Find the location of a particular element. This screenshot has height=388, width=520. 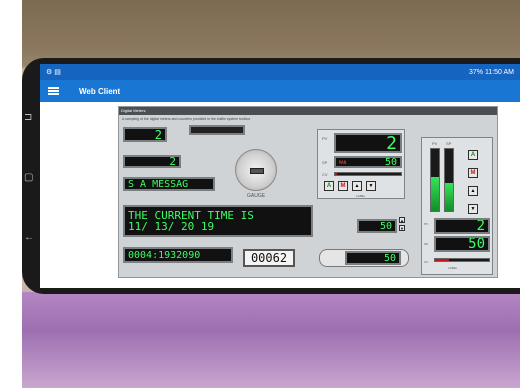

increase-button: ▲ is located at coordinates (357, 186).